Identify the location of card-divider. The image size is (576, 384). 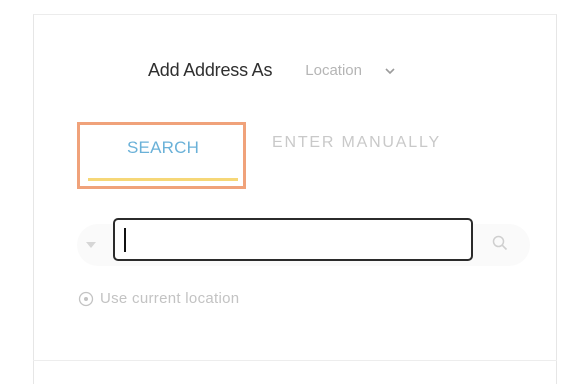
(295, 360).